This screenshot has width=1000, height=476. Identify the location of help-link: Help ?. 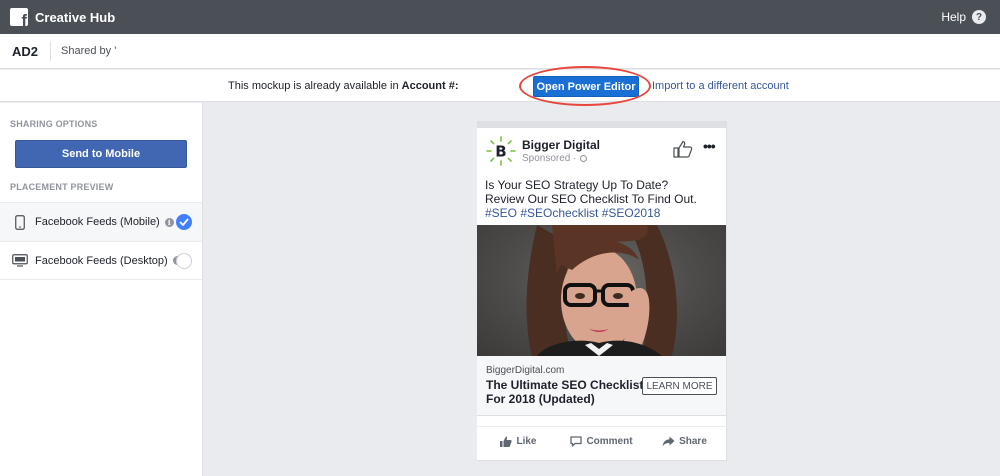
(963, 17).